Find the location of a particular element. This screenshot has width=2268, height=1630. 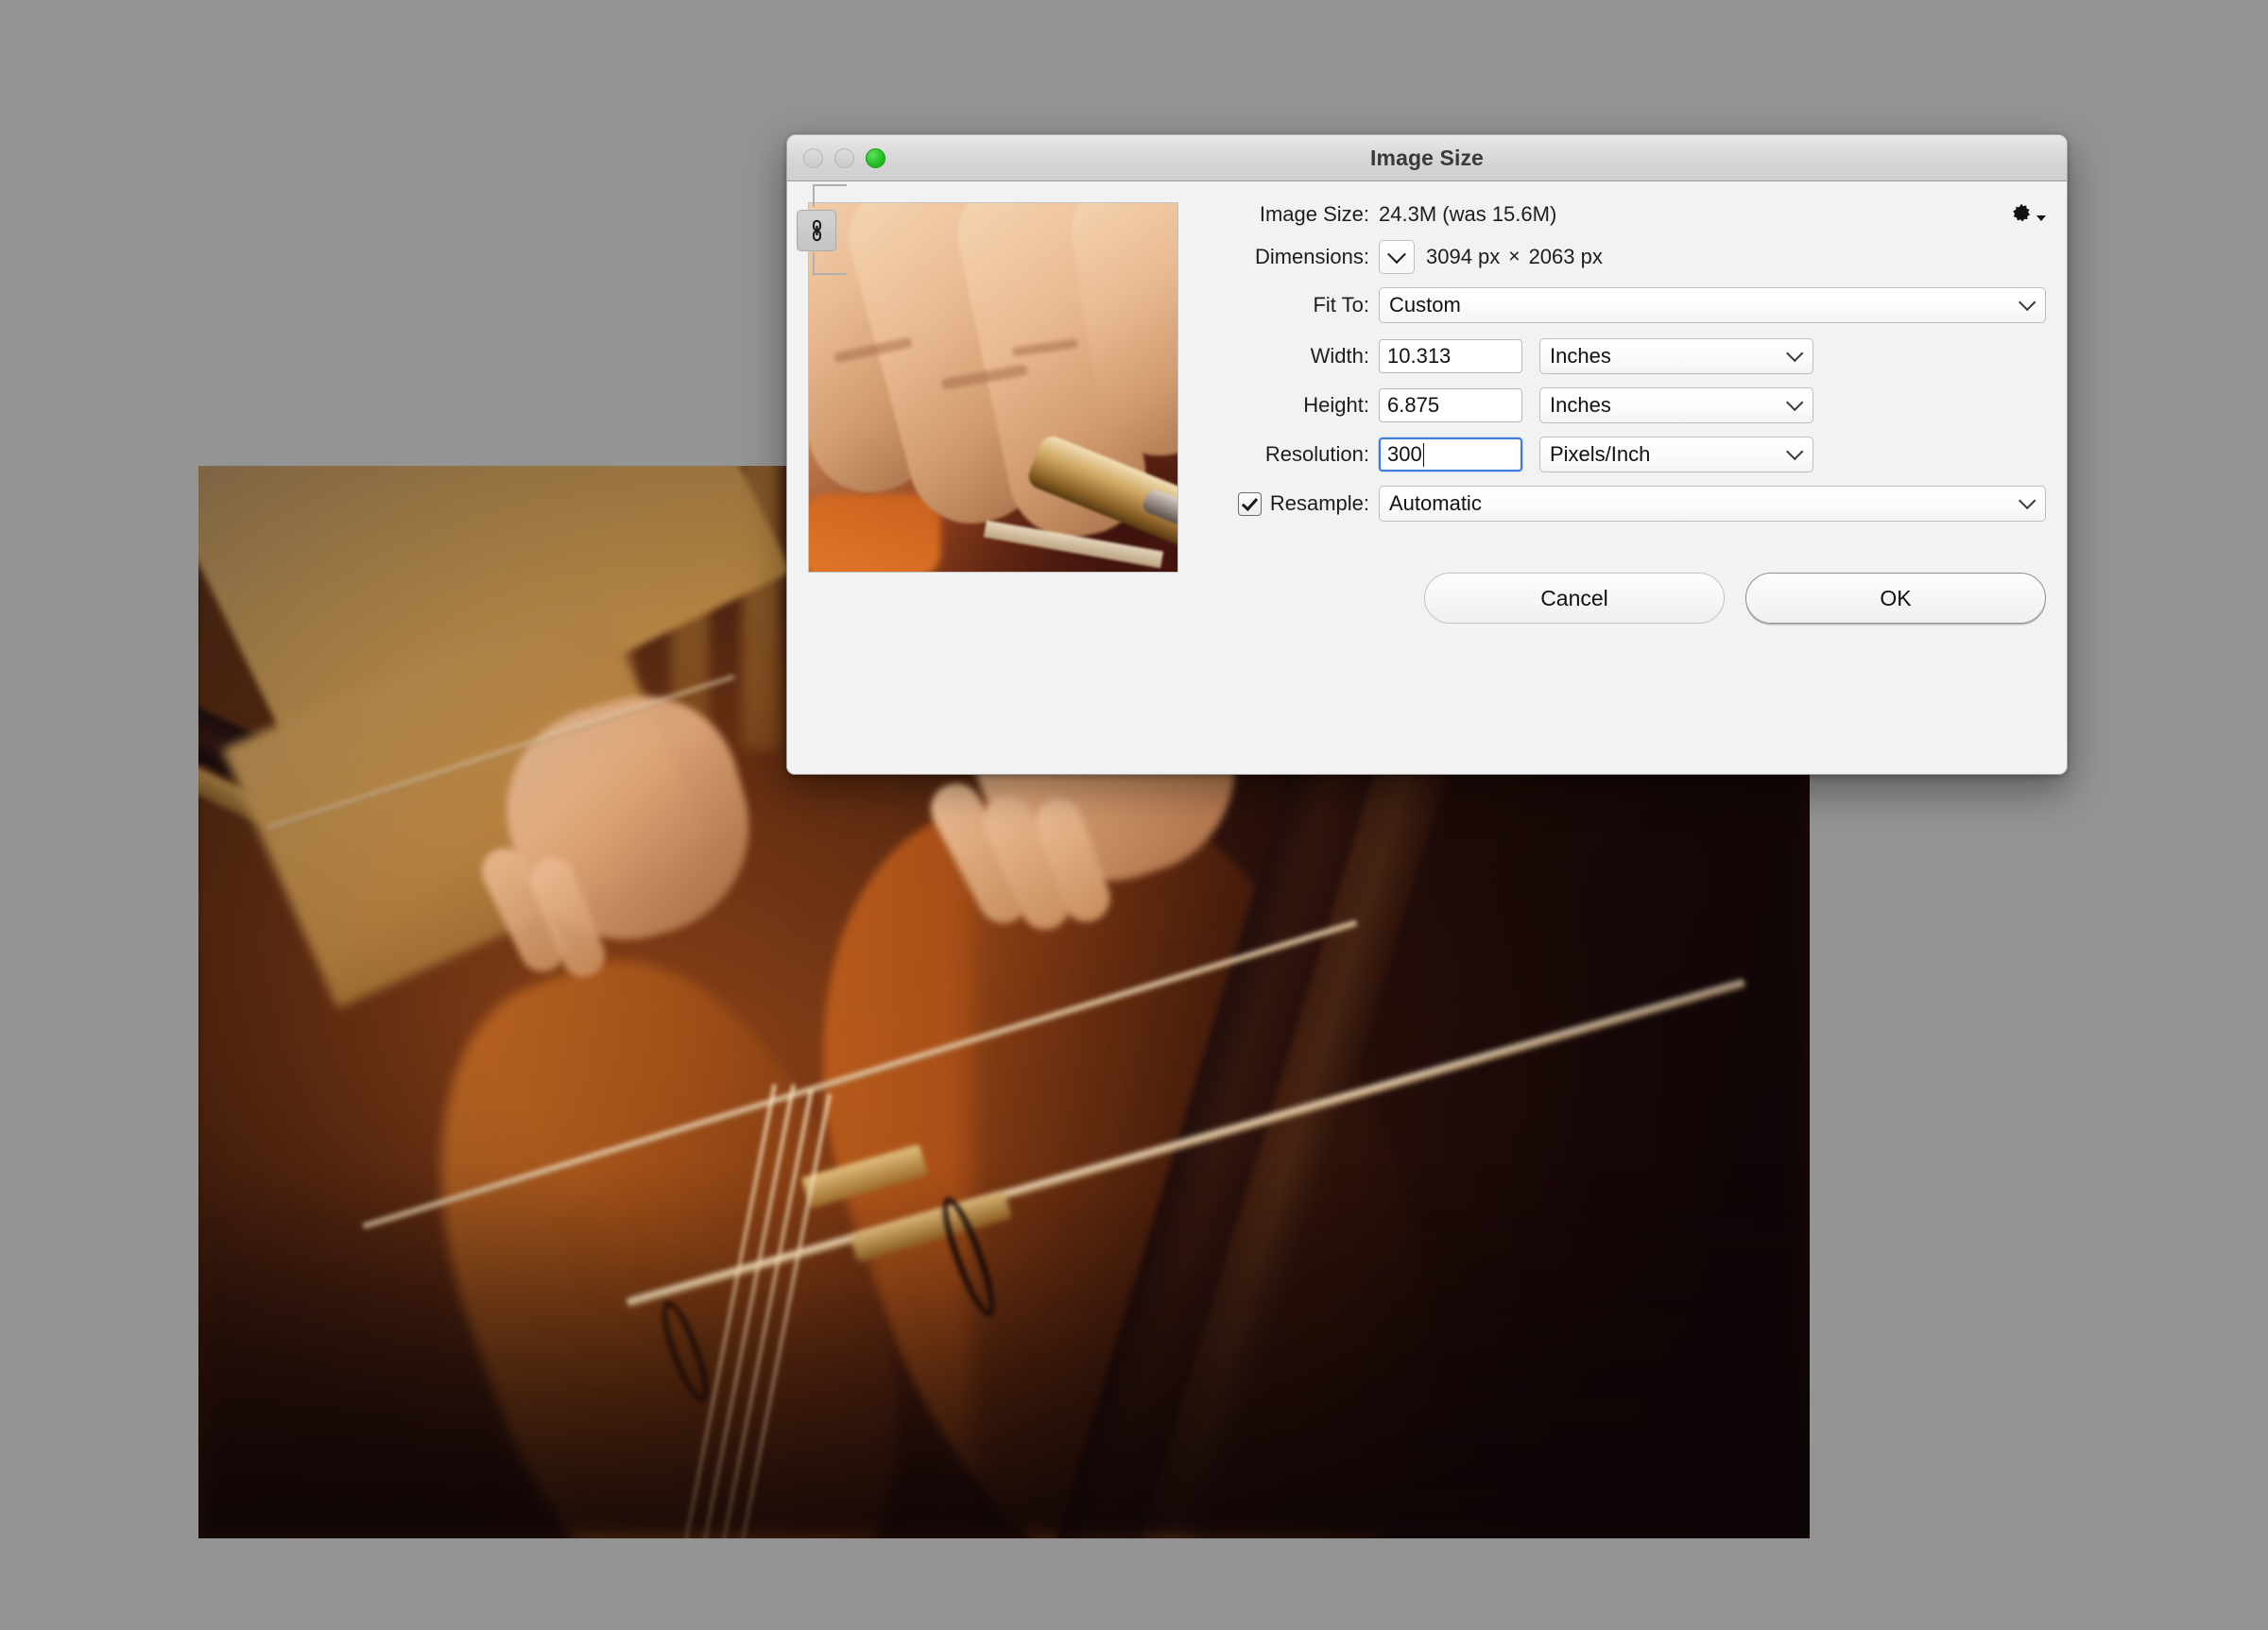

constrain-proportions-button is located at coordinates (816, 231).